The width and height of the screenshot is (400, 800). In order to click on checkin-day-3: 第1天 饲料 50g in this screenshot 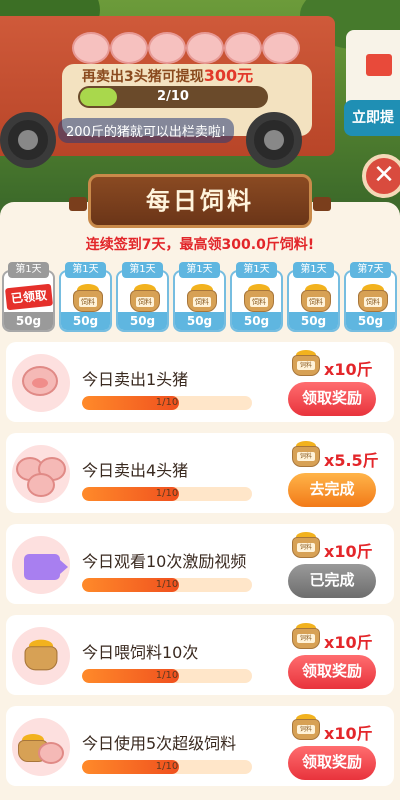, I will do `click(142, 297)`.